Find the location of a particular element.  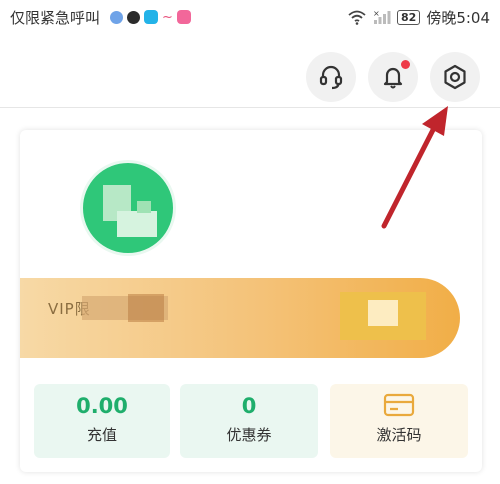

card-icon is located at coordinates (399, 405).